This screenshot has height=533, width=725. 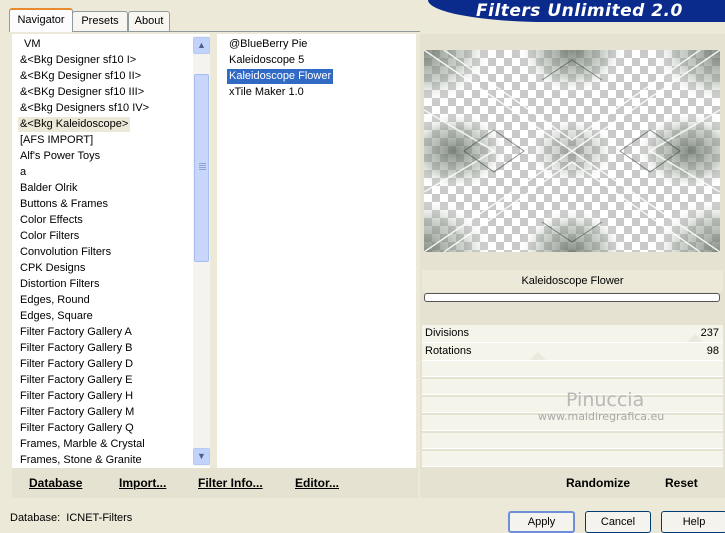 I want to click on category-item: Convolution Filters, so click(x=65, y=252).